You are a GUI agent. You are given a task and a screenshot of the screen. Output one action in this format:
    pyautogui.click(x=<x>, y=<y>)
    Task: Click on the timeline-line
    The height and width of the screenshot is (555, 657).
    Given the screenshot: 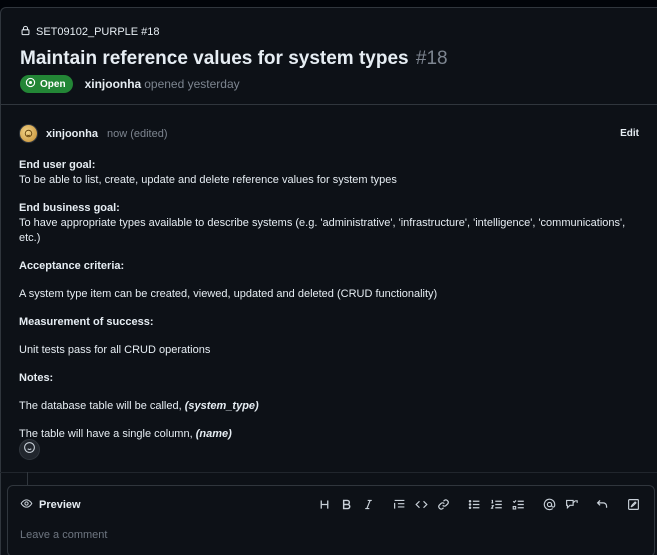 What is the action you would take?
    pyautogui.click(x=27, y=479)
    